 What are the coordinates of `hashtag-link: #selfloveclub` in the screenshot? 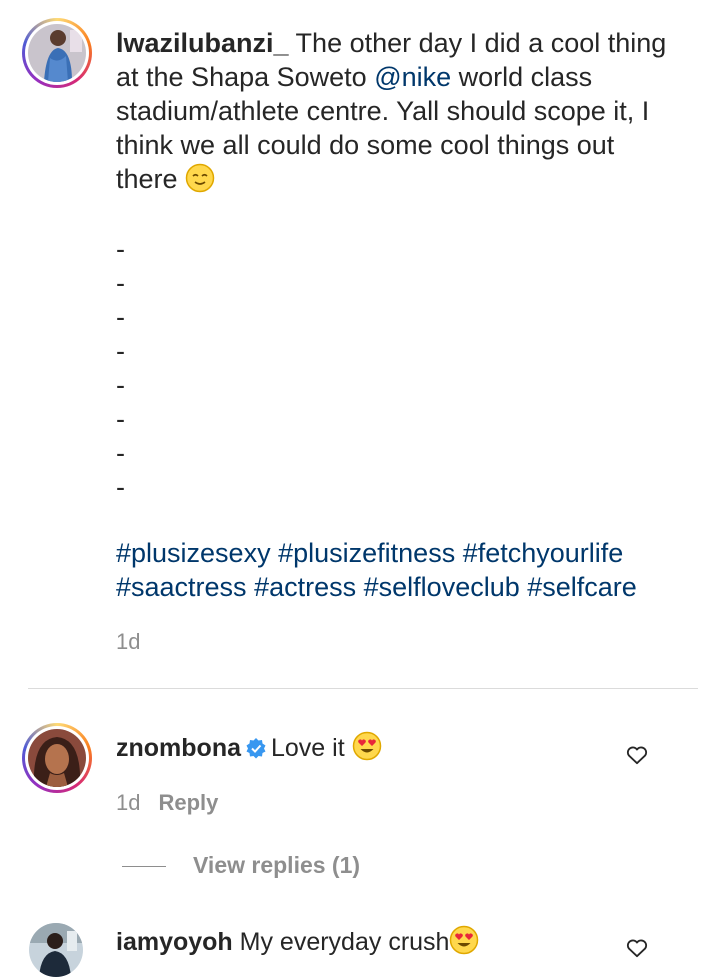 It's located at (442, 587).